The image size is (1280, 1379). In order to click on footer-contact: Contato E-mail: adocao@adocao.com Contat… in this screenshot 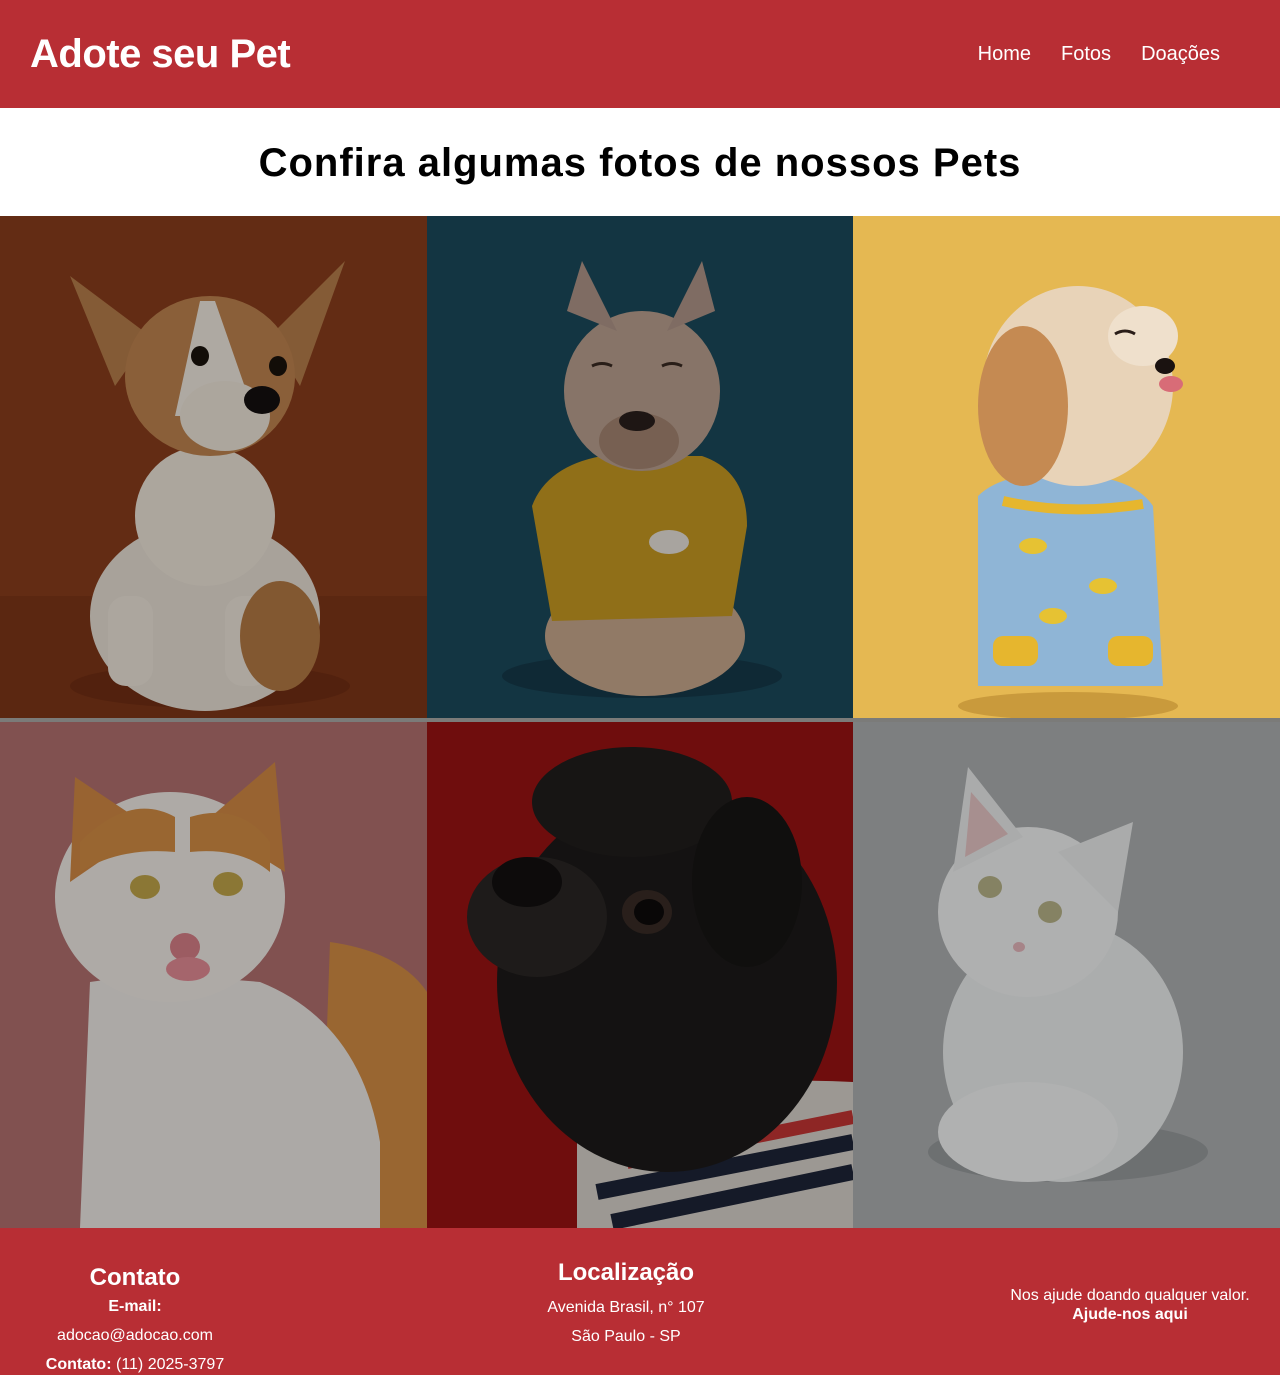, I will do `click(135, 1321)`.